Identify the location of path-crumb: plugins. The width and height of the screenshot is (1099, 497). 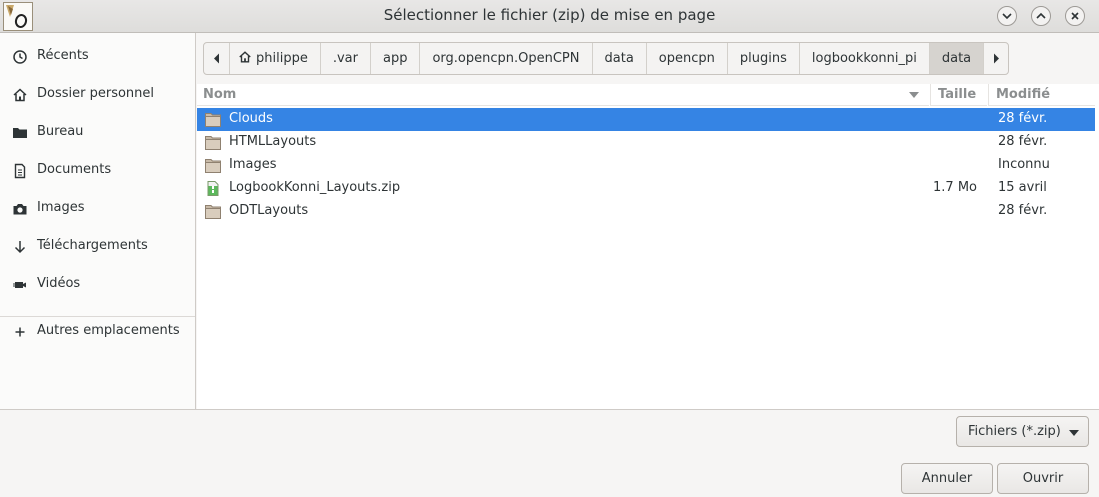
(764, 58).